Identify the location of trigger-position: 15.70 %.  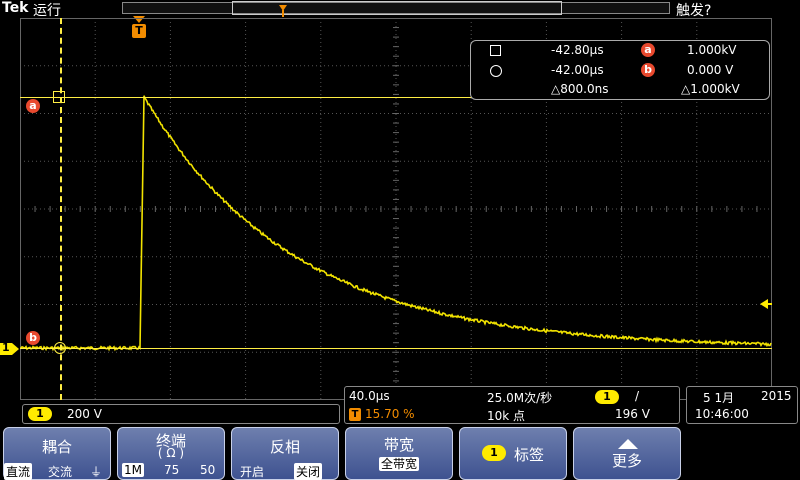
(390, 414).